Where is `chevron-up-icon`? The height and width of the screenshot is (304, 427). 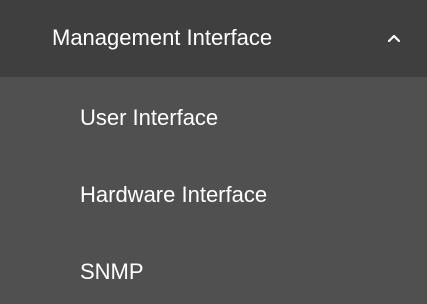 chevron-up-icon is located at coordinates (394, 37).